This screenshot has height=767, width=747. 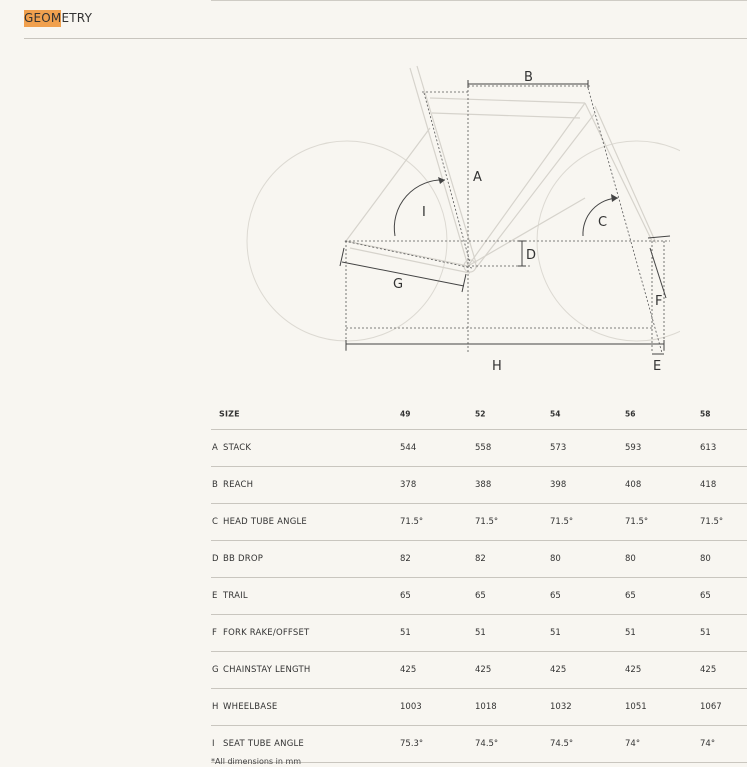 I want to click on row-letter: B, so click(x=215, y=485).